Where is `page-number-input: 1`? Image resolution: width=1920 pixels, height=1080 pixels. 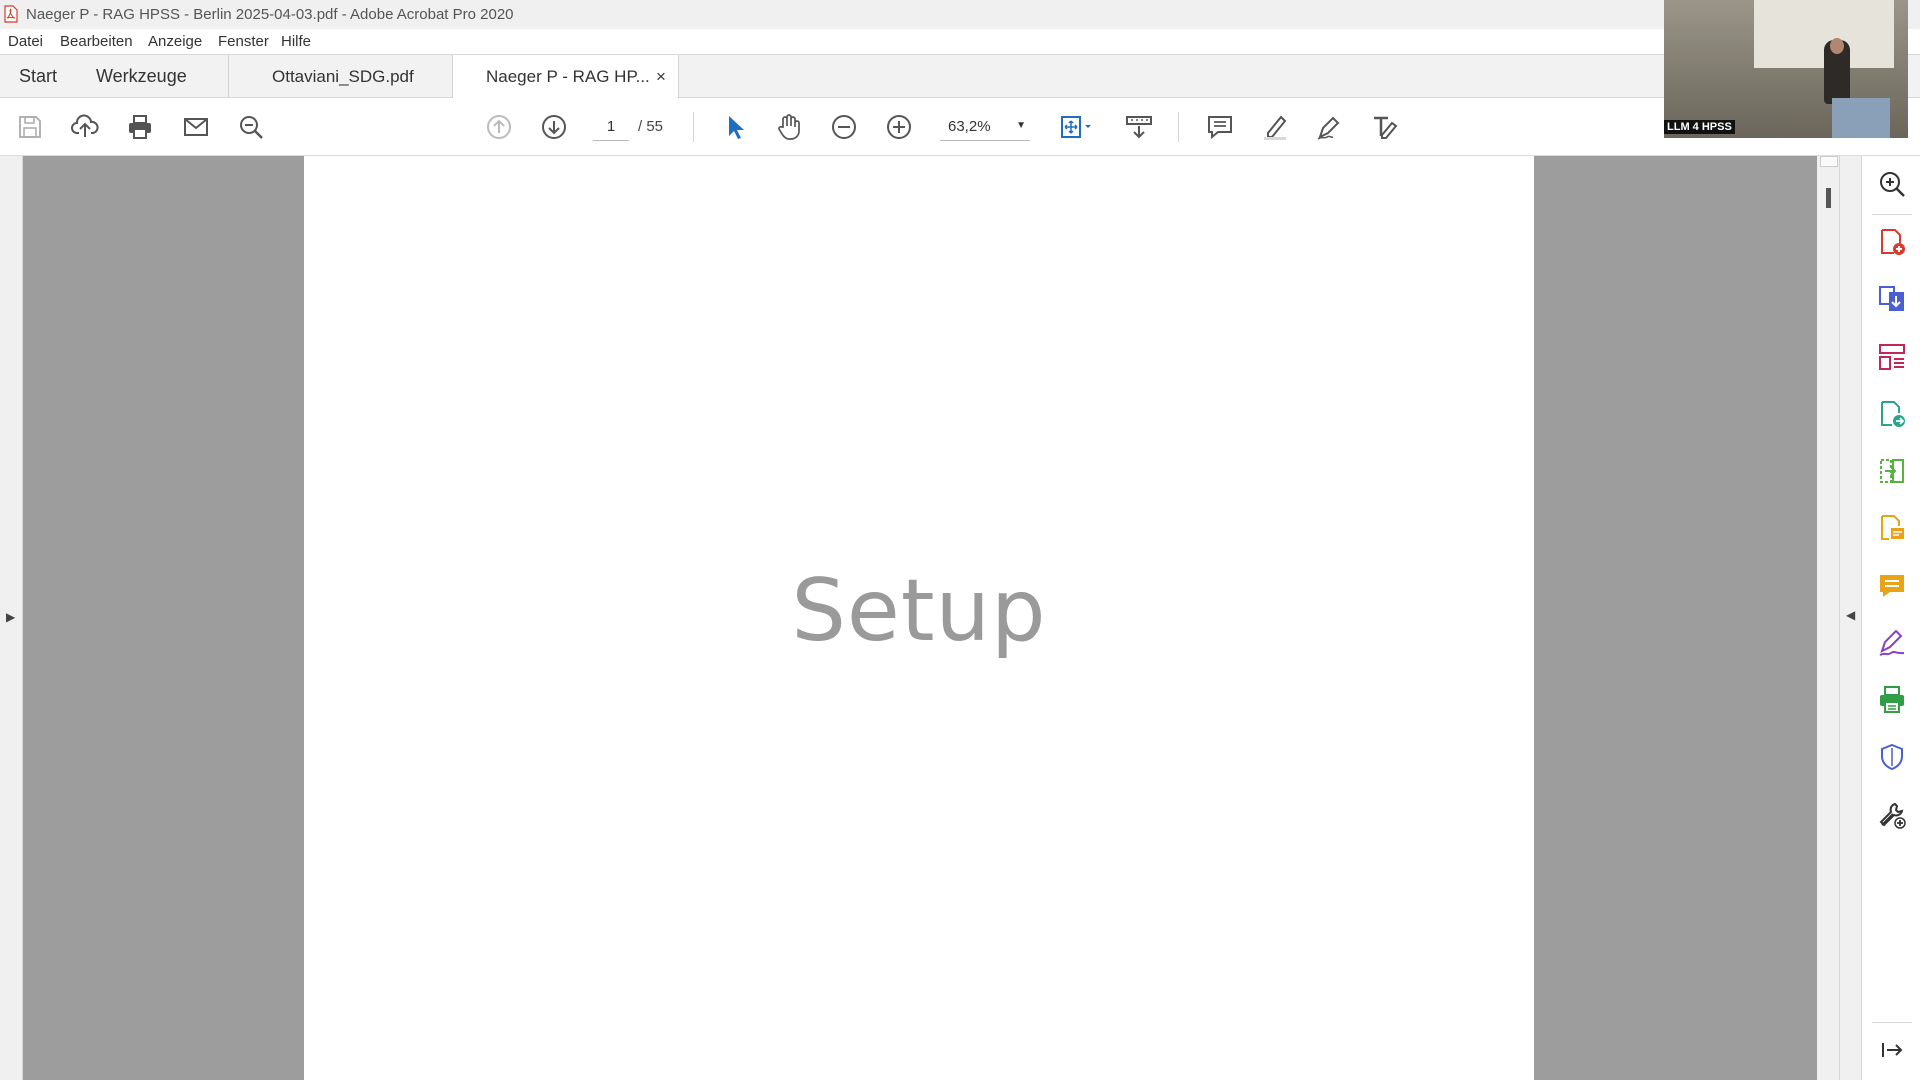
page-number-input: 1 is located at coordinates (611, 127).